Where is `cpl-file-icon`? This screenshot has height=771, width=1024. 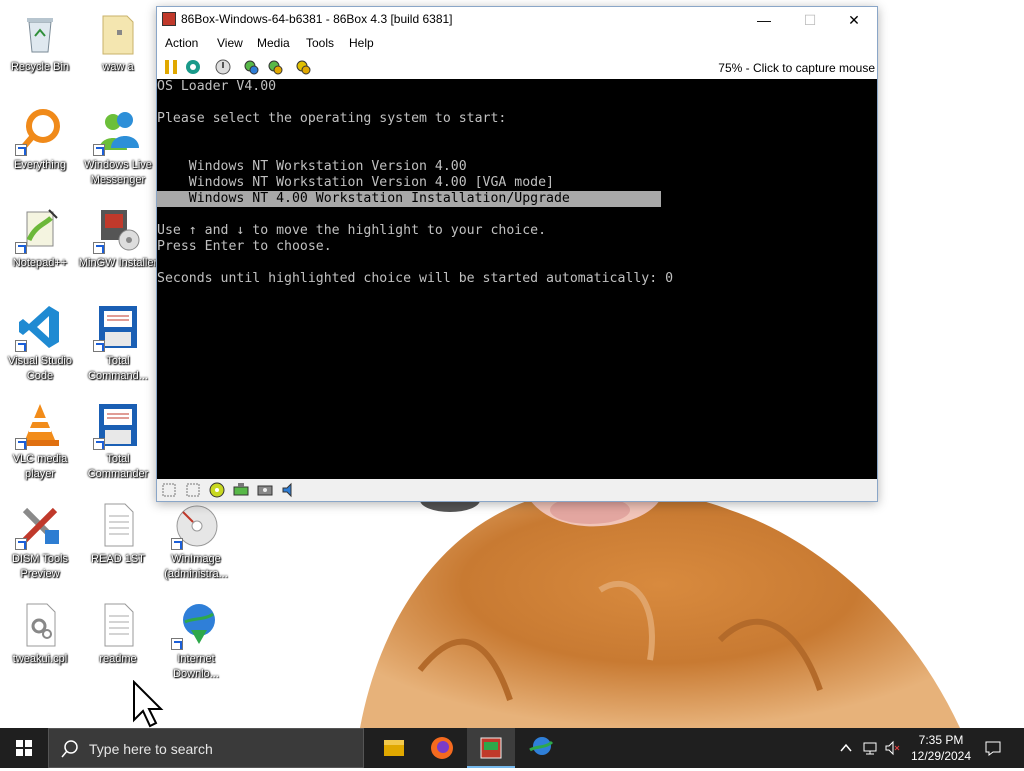 cpl-file-icon is located at coordinates (40, 625).